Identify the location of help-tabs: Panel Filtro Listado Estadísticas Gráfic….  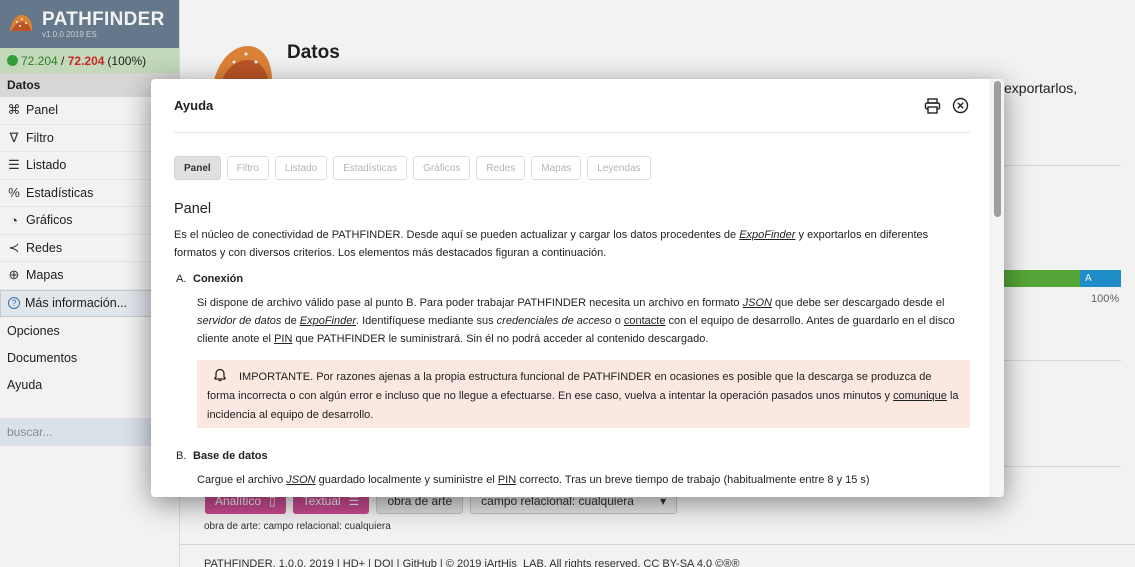
(572, 168).